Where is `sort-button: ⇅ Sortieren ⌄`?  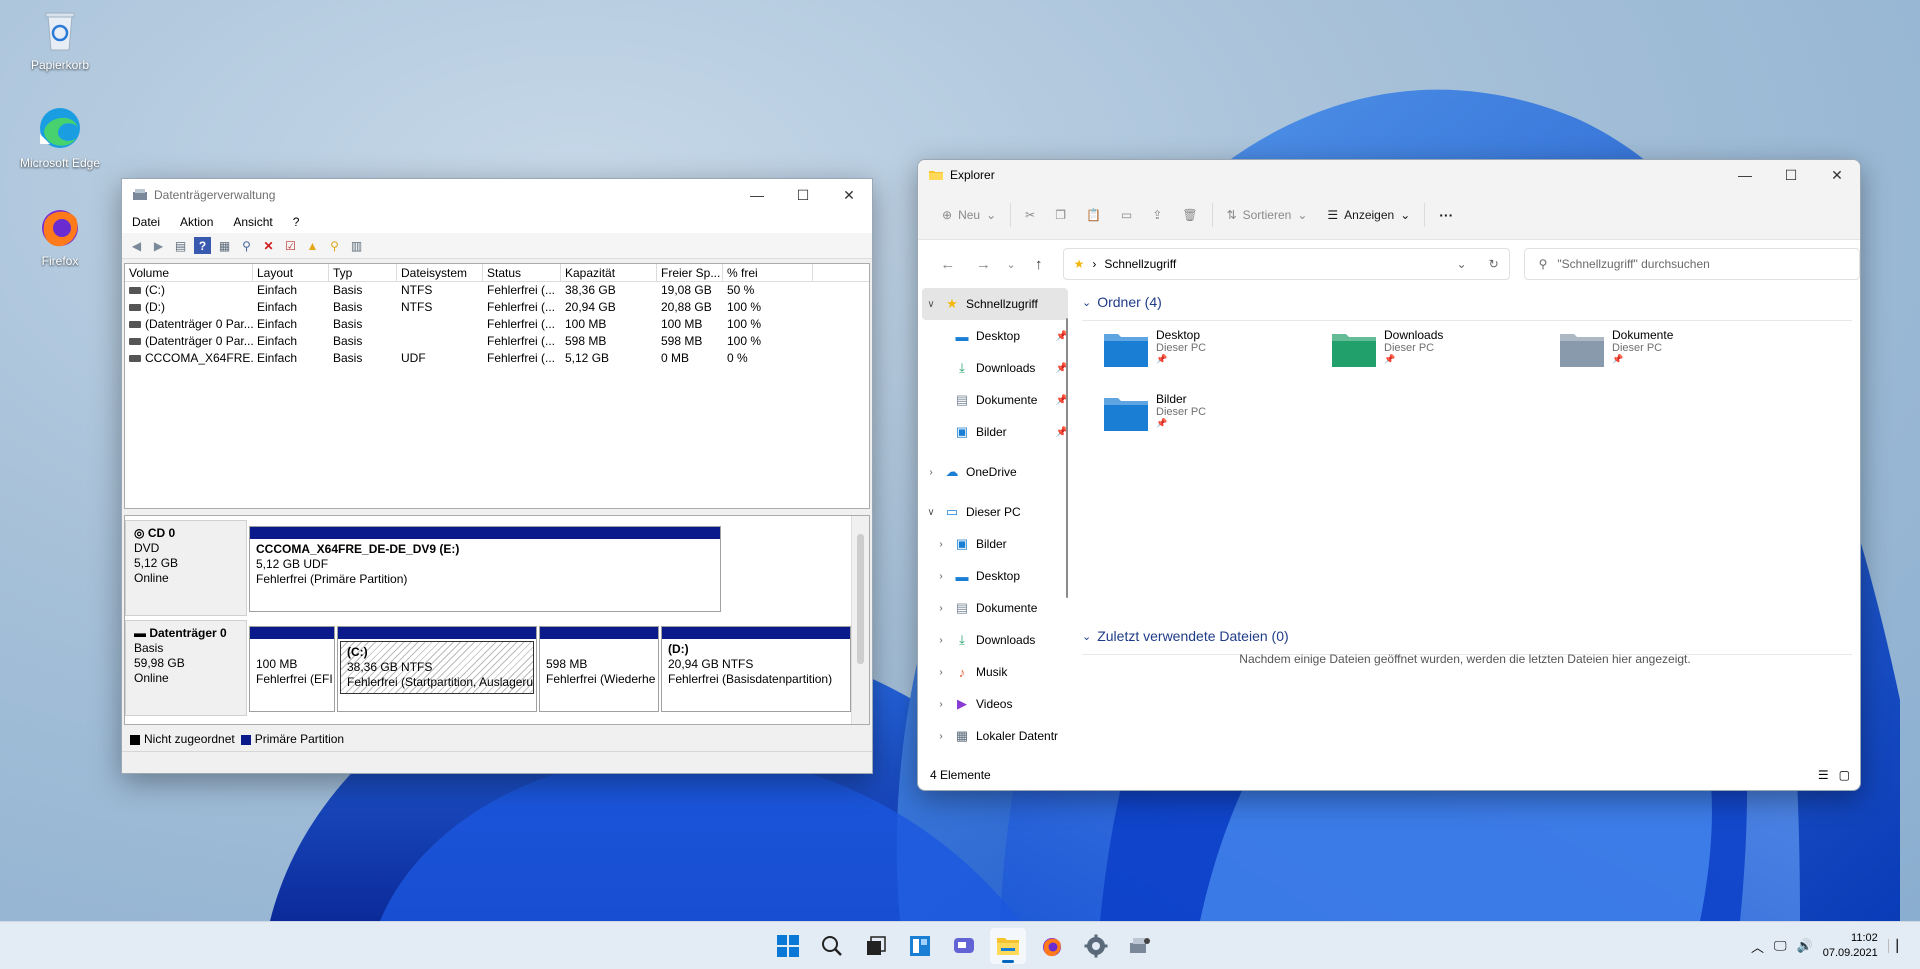 sort-button: ⇅ Sortieren ⌄ is located at coordinates (1267, 215).